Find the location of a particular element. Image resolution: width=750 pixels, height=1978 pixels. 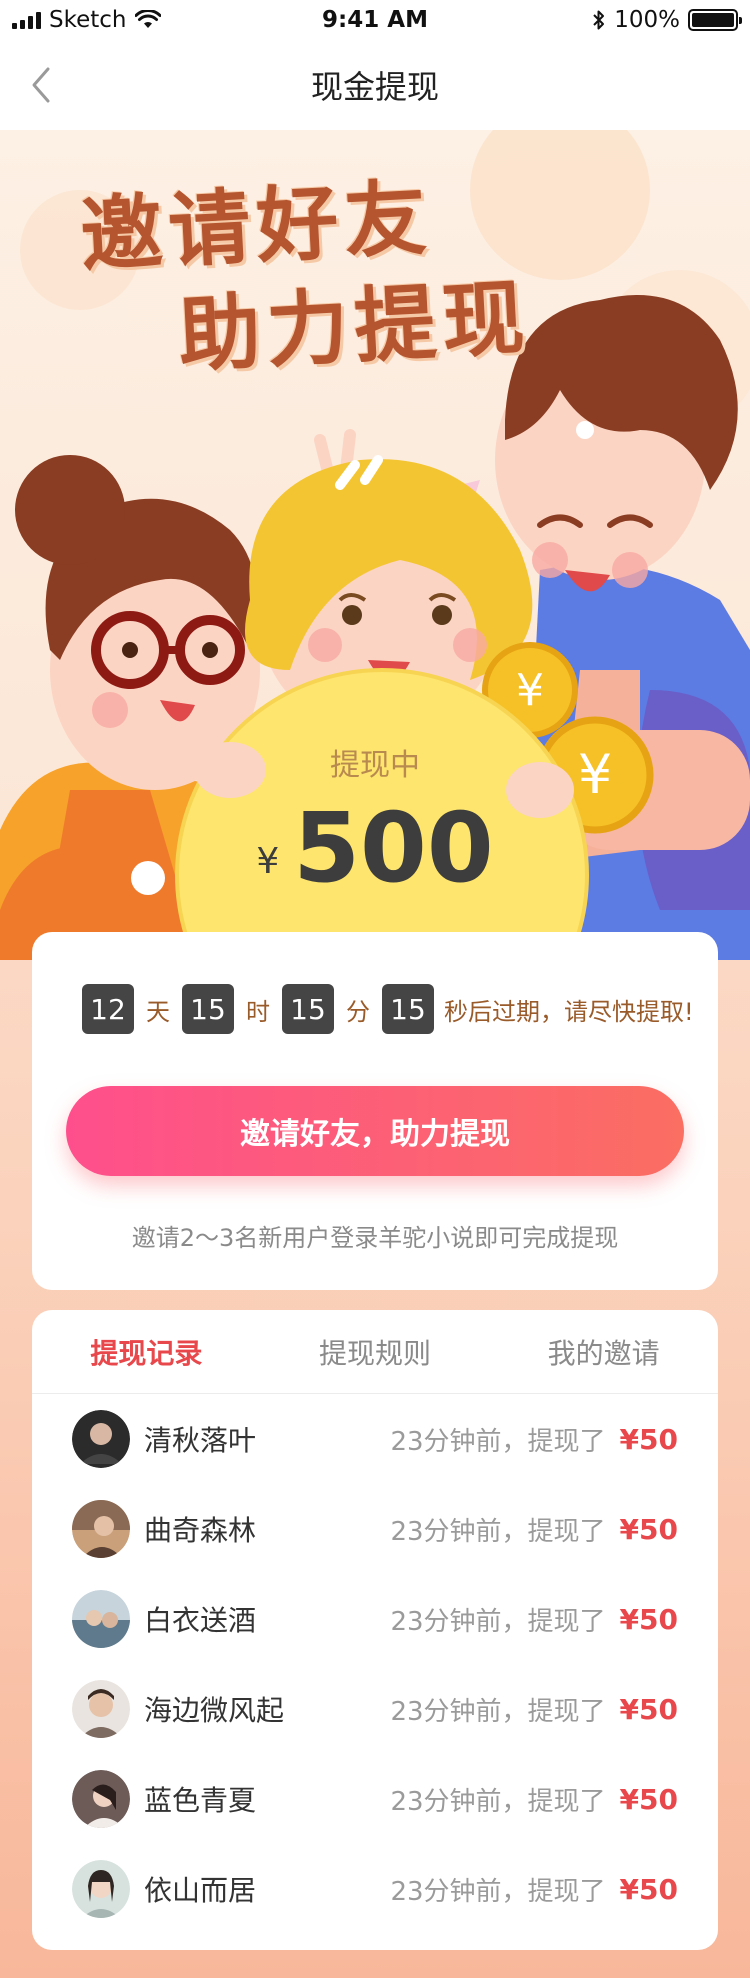

coin-label: 提现中 is located at coordinates (375, 765).